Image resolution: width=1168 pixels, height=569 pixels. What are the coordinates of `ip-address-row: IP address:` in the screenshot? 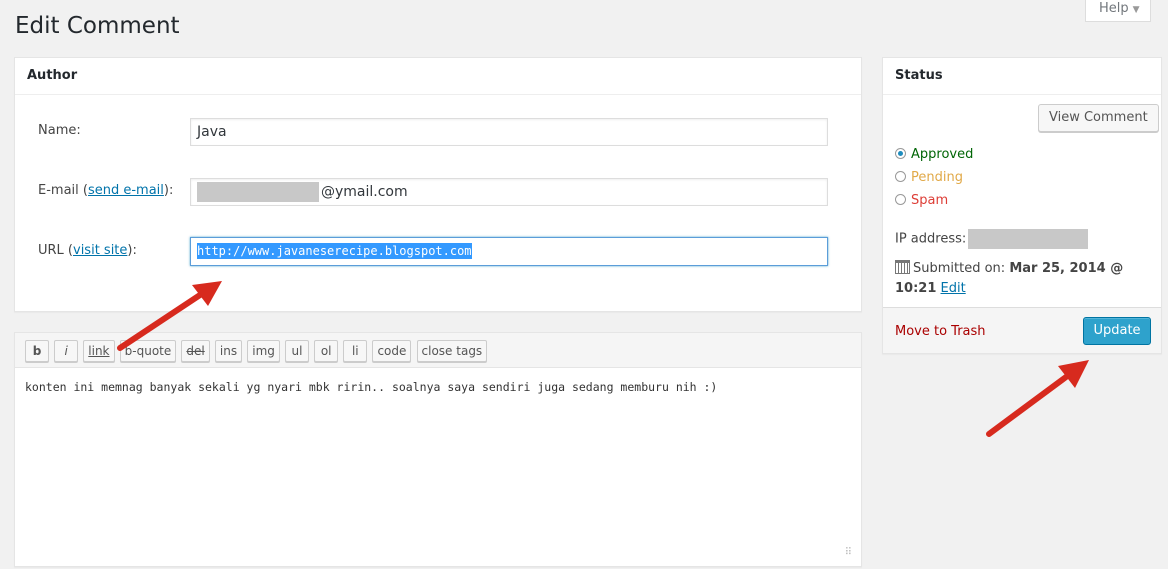 It's located at (992, 239).